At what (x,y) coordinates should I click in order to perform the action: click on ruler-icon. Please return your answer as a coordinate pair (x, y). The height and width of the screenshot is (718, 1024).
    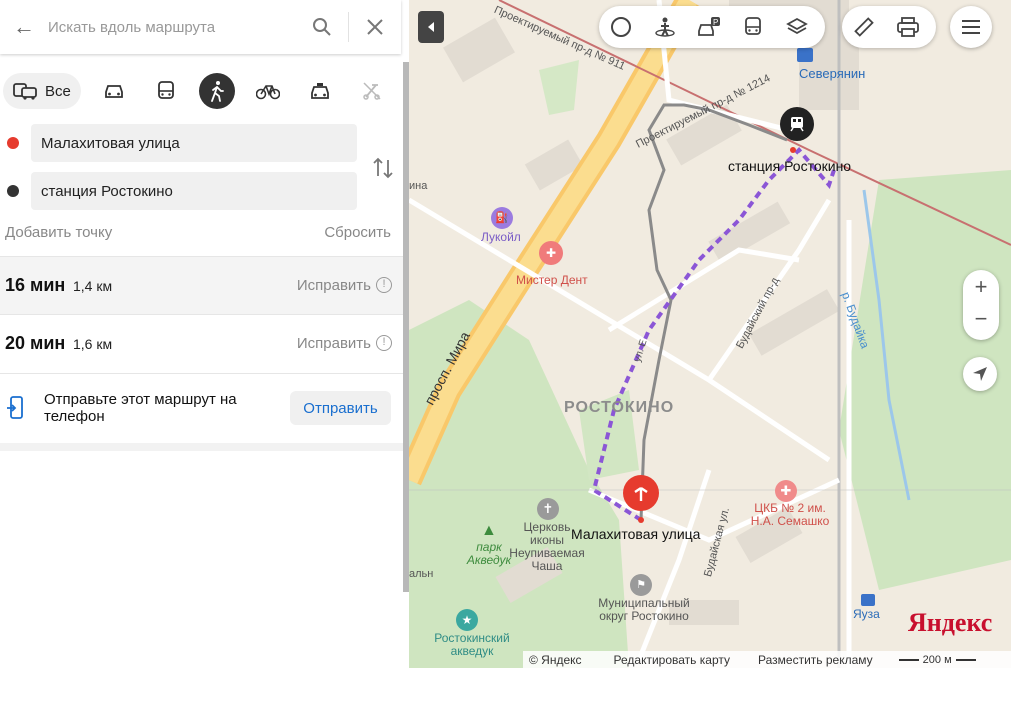
    Looking at the image, I should click on (864, 27).